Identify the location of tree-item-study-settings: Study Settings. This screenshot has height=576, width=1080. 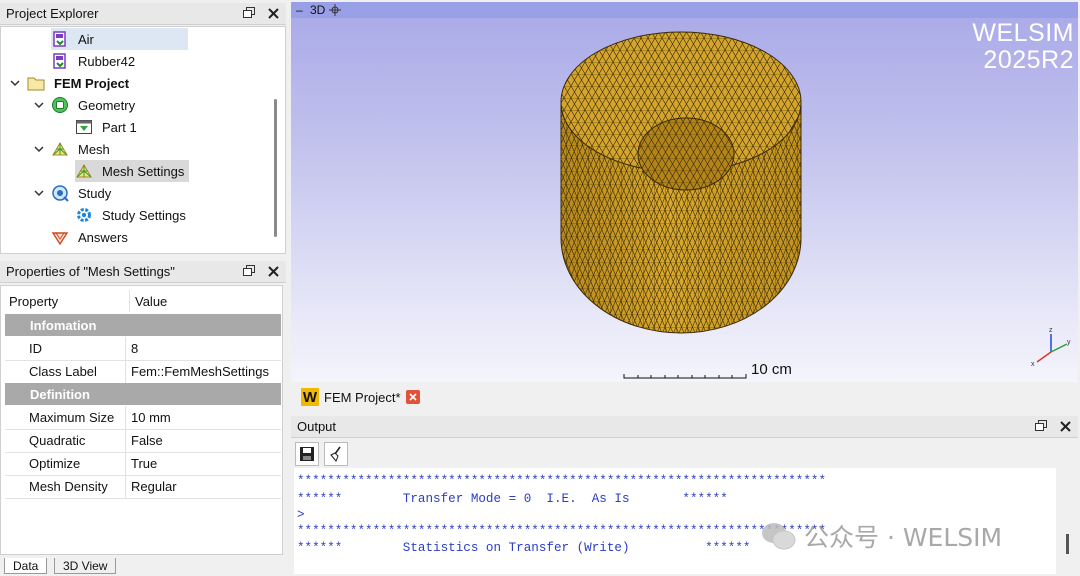
(132, 215).